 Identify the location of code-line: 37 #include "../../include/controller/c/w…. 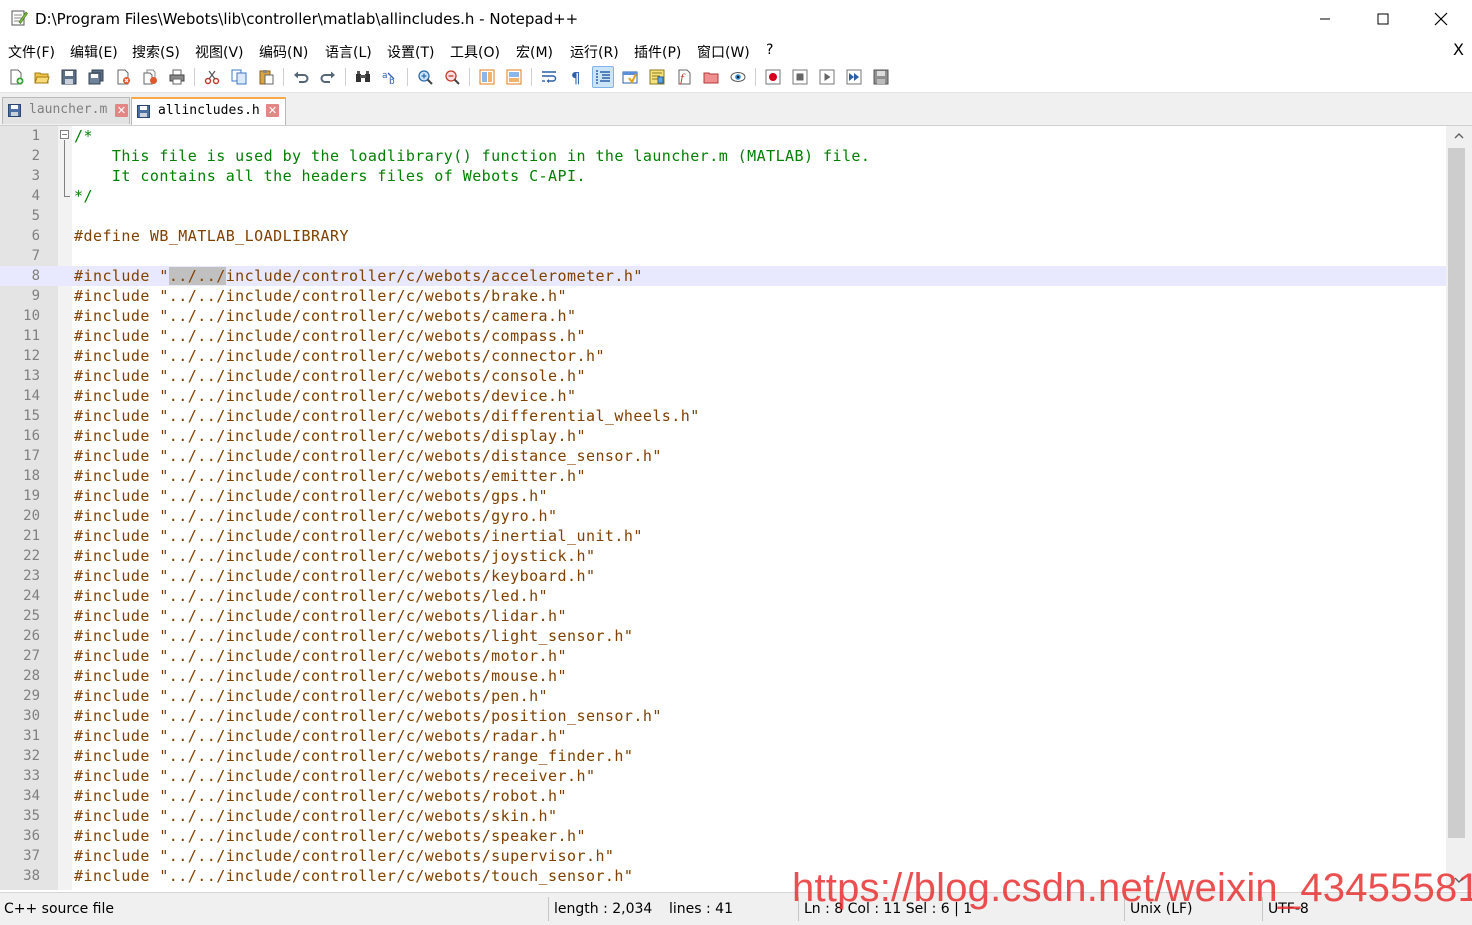
(723, 856).